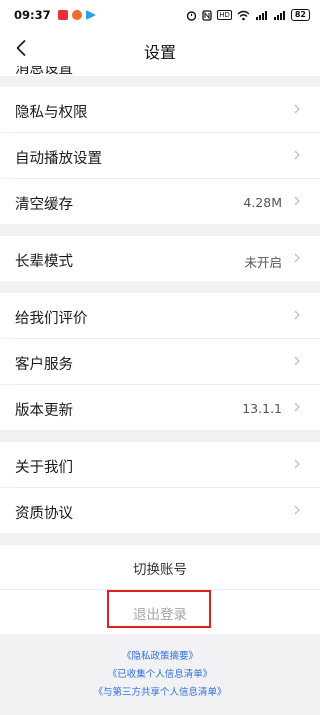 The image size is (320, 715). What do you see at coordinates (263, 262) in the screenshot?
I see `elder-mode-status: 未开启` at bounding box center [263, 262].